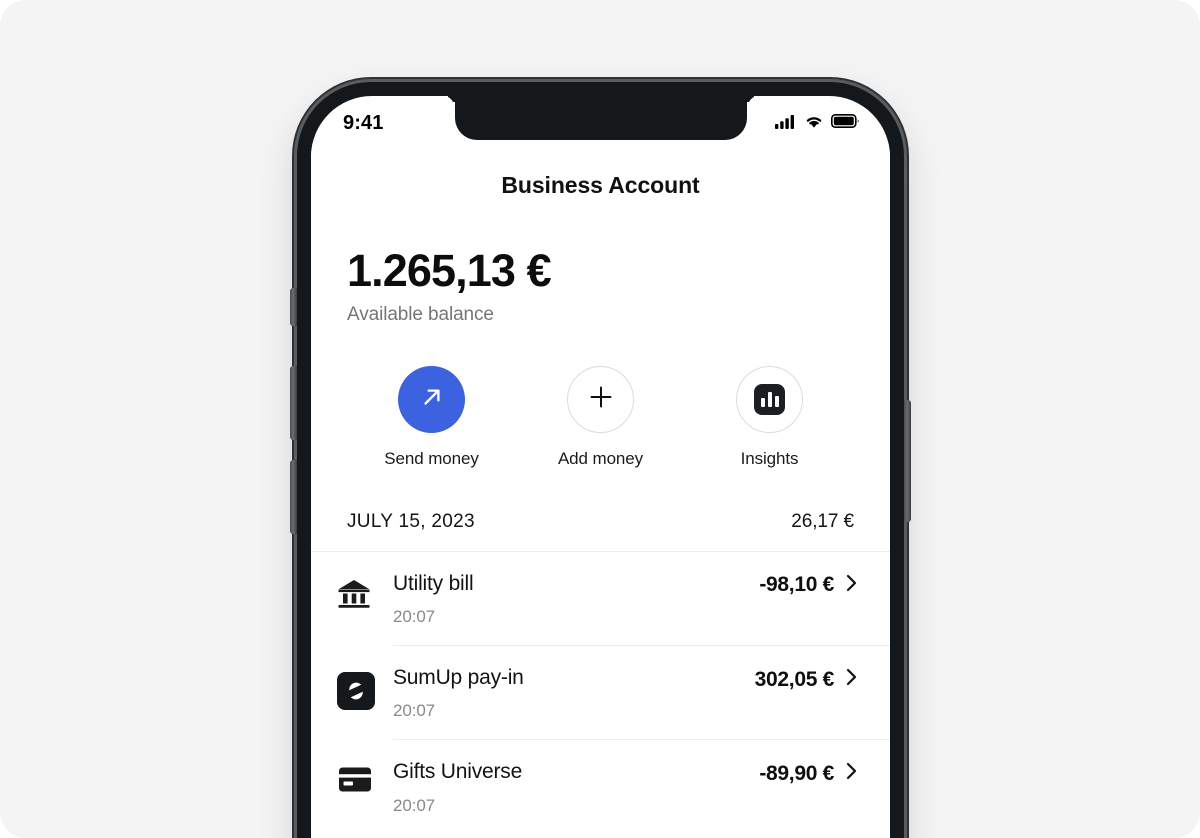  What do you see at coordinates (814, 124) in the screenshot?
I see `wifi-icon` at bounding box center [814, 124].